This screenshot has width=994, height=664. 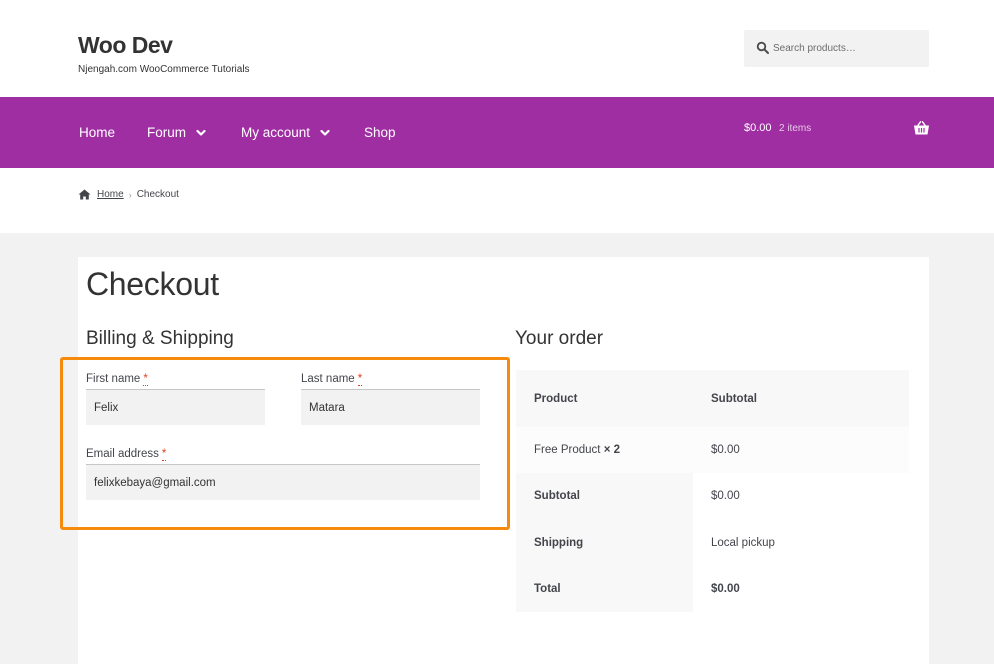 What do you see at coordinates (547, 589) in the screenshot?
I see `total-label: Total` at bounding box center [547, 589].